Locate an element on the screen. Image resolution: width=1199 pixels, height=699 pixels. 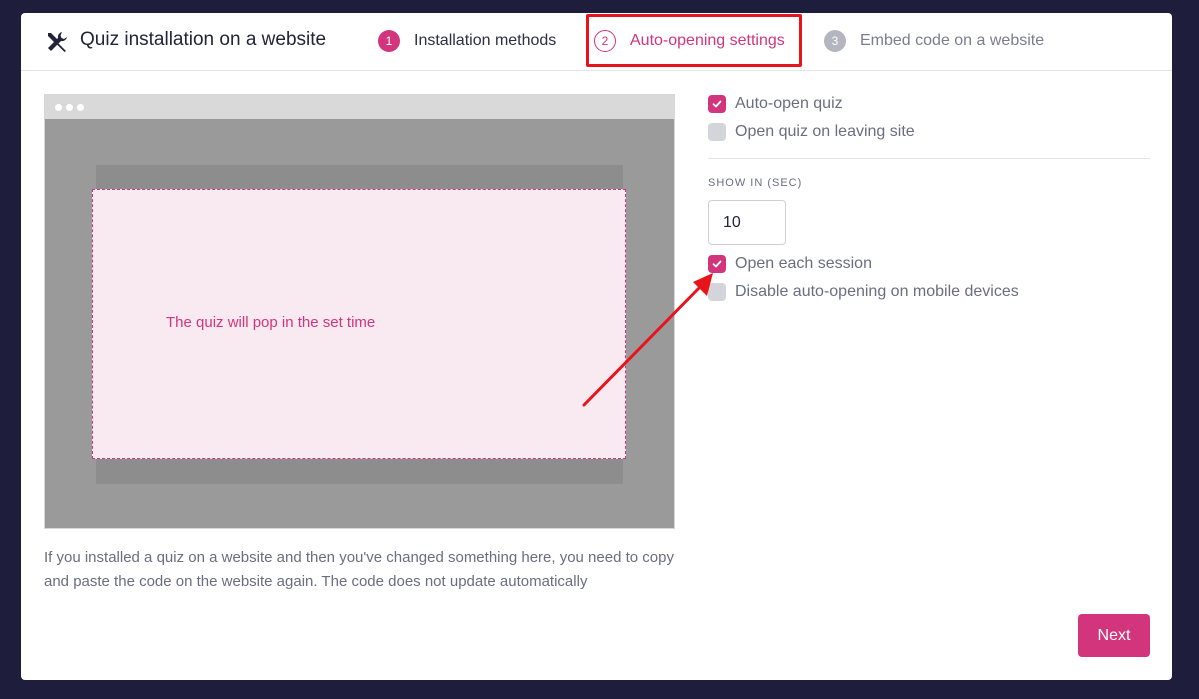
open-each-session-option: Open each session is located at coordinates (790, 264).